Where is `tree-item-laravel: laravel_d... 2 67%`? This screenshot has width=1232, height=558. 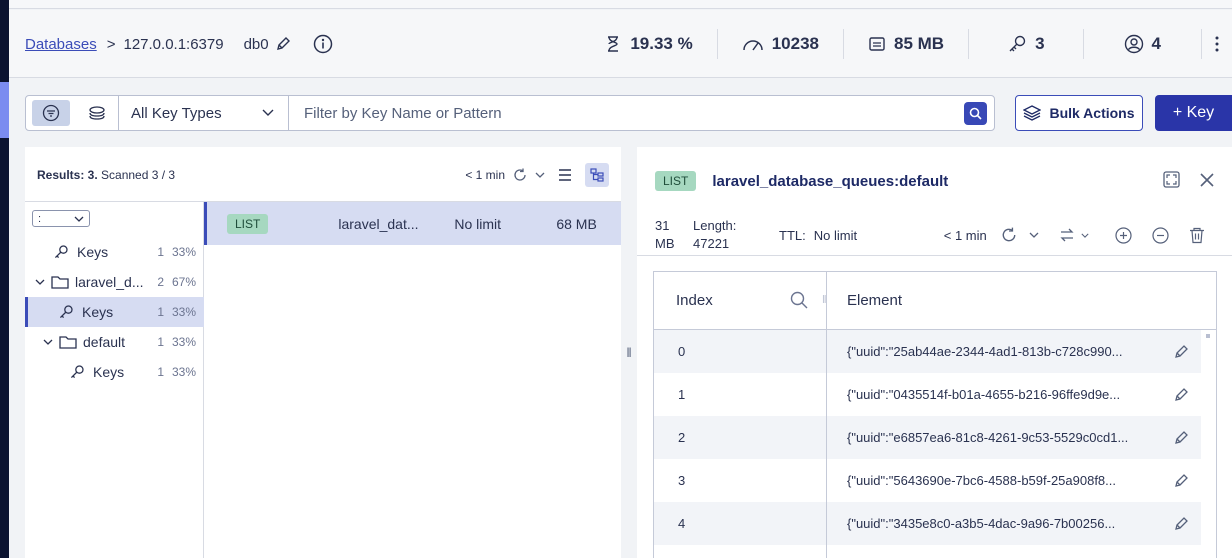 tree-item-laravel: laravel_d... 2 67% is located at coordinates (114, 282).